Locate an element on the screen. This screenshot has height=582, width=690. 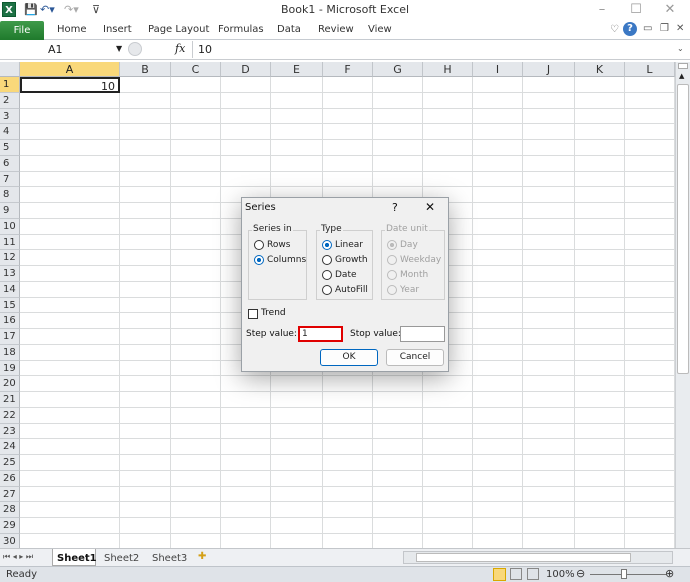
tab-view: View is located at coordinates (380, 29).